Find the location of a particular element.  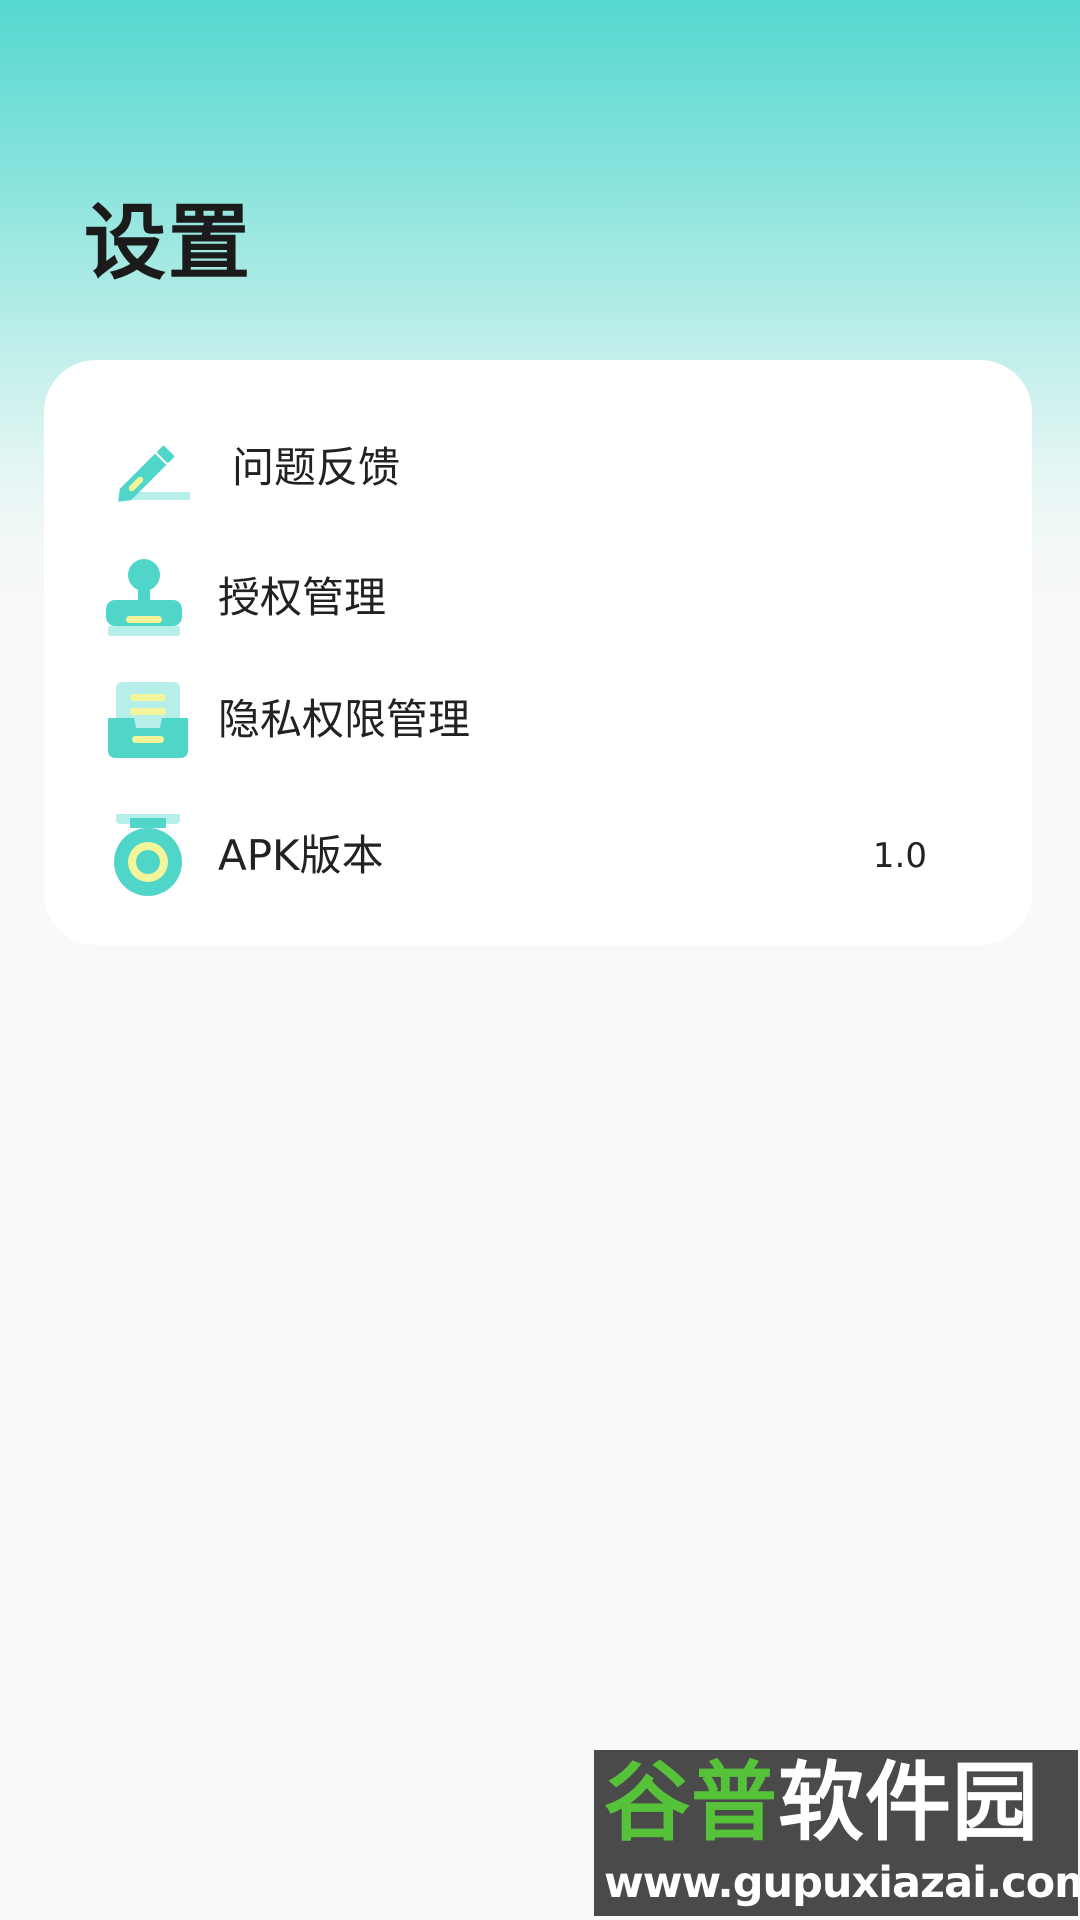

settings-item-feedback: 问题反馈 is located at coordinates (538, 468).